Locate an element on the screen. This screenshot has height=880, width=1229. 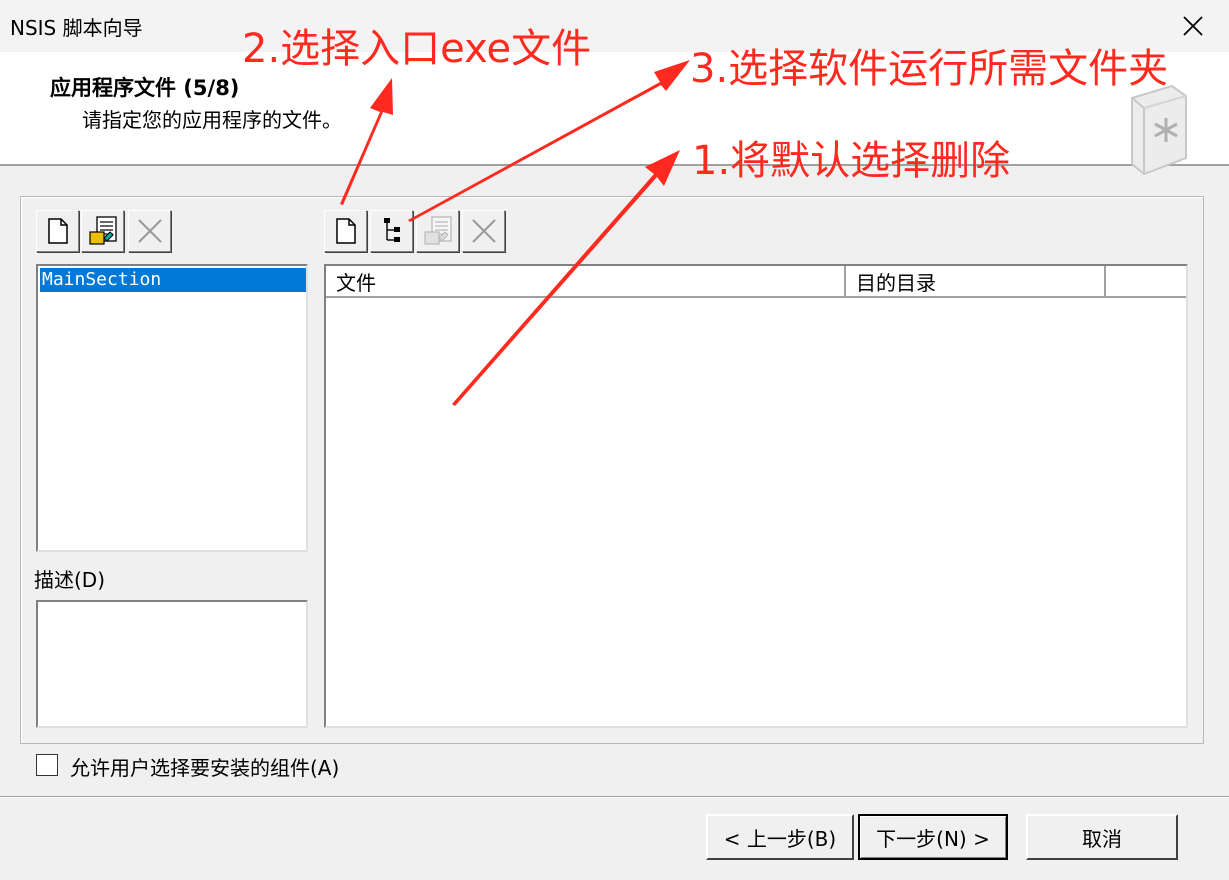
delete-file-button is located at coordinates (483, 231).